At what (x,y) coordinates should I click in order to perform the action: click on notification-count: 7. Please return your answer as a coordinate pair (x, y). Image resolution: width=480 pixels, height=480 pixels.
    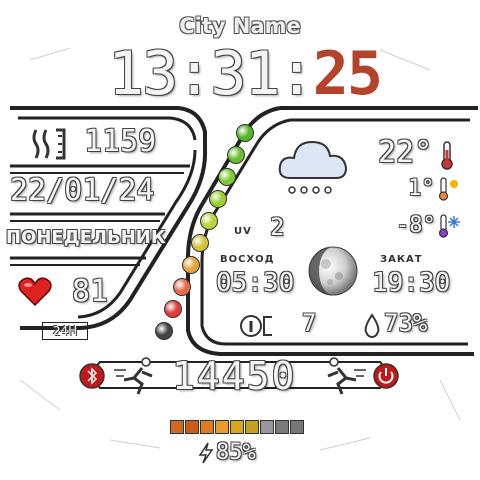
    Looking at the image, I should click on (309, 323).